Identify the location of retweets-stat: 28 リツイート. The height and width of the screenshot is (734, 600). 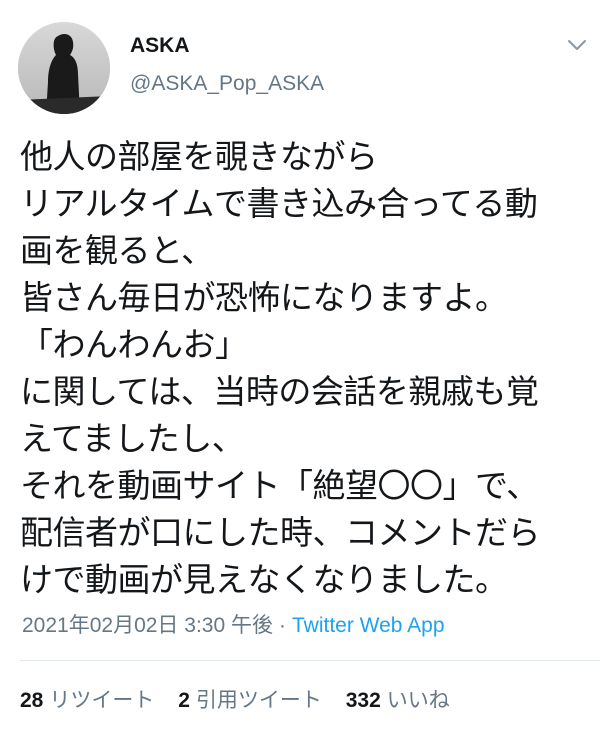
(87, 699).